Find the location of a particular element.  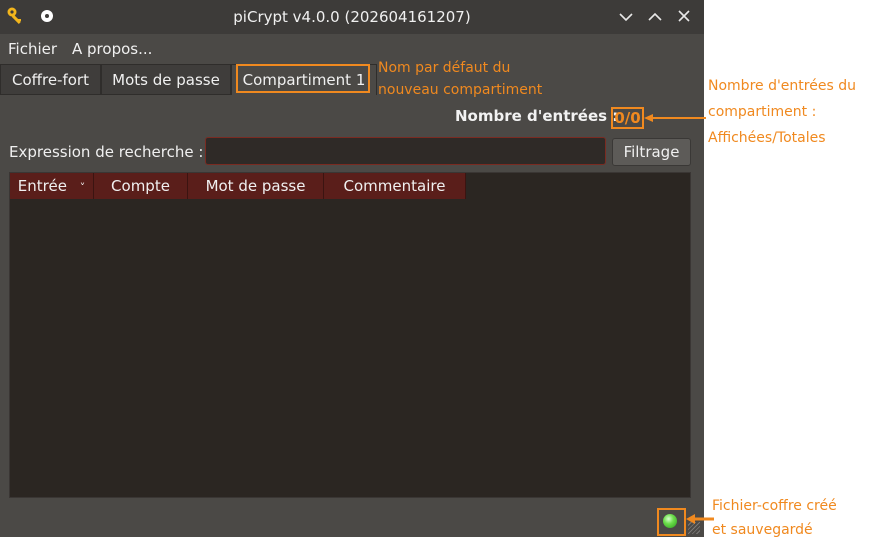

column-header-entree-label: Entrée is located at coordinates (42, 186).